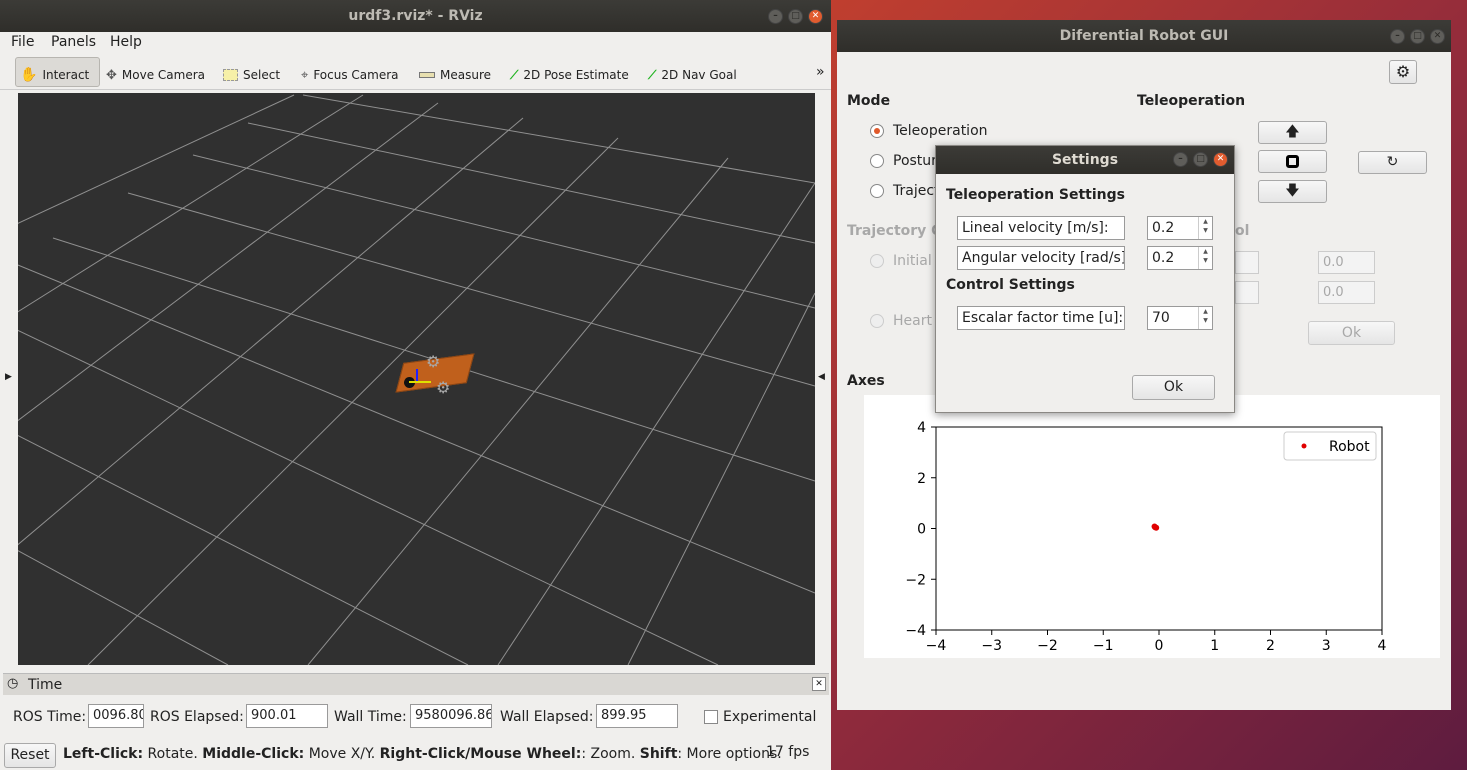  I want to click on rviz-titlebar: urdf3.rviz* - RViz – □ ✕, so click(415, 16).